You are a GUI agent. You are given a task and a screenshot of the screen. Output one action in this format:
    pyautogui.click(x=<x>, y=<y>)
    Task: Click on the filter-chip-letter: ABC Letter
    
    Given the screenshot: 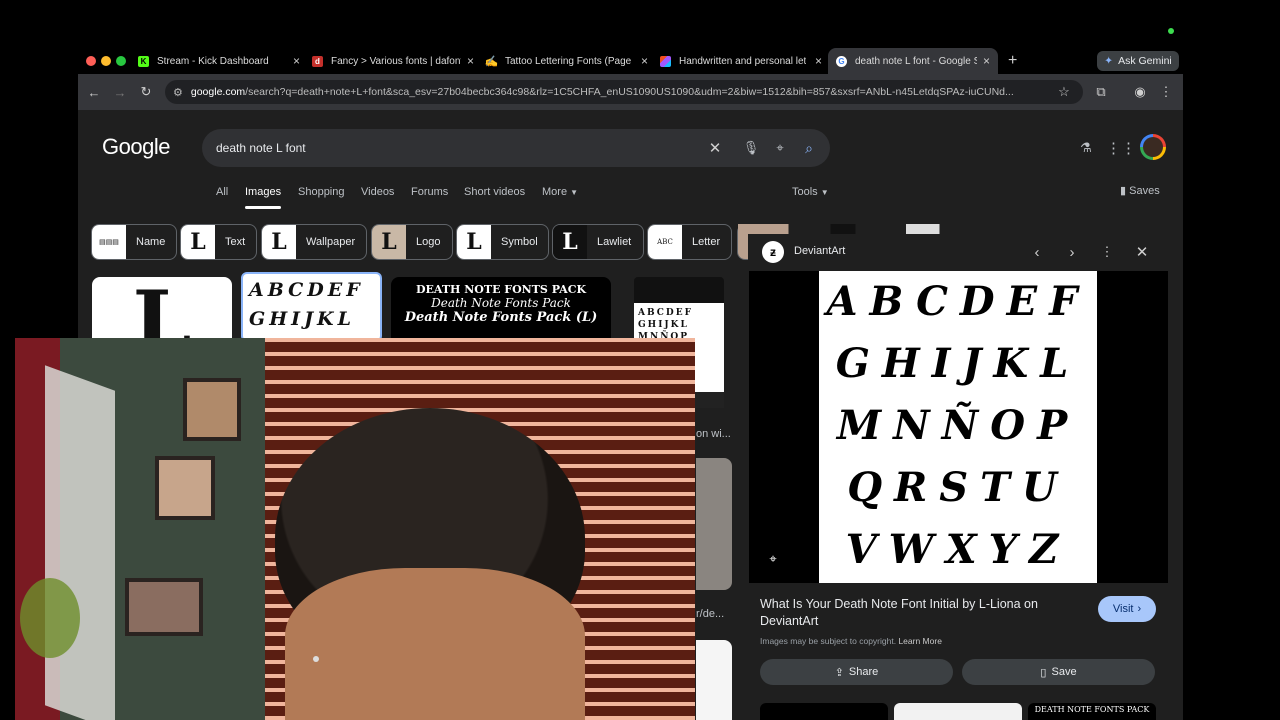 What is the action you would take?
    pyautogui.click(x=689, y=242)
    